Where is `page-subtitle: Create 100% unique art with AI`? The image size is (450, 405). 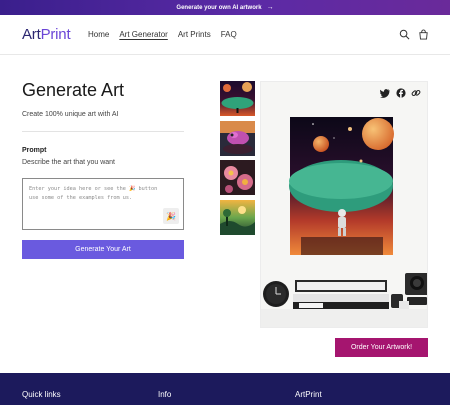
page-subtitle: Create 100% unique art with AI is located at coordinates (70, 114).